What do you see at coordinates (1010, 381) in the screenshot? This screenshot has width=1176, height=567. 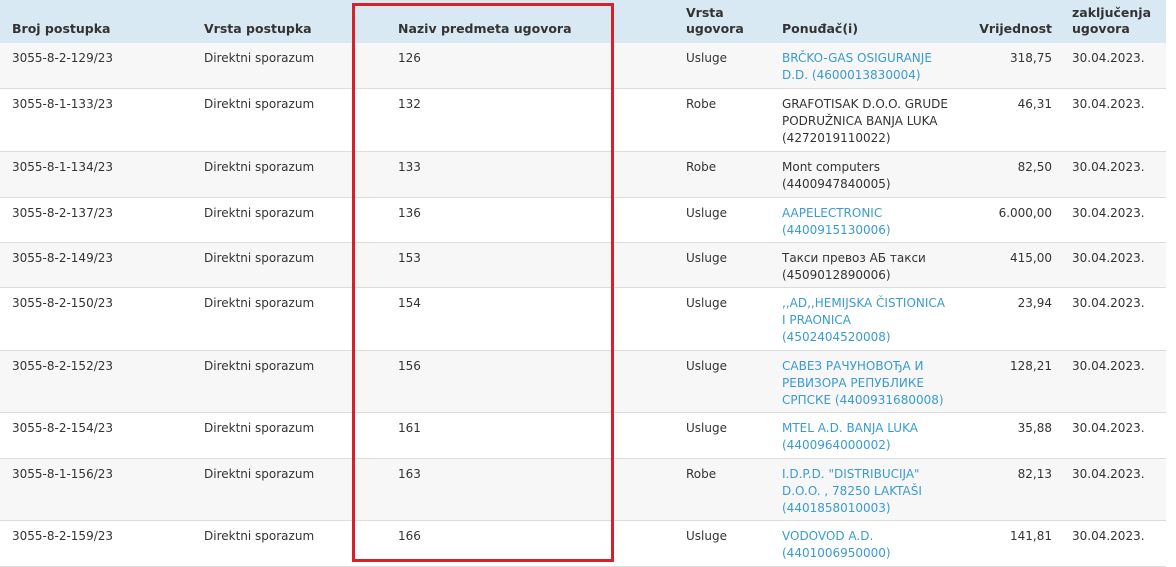 I see `cell-vrijednost: 128,21` at bounding box center [1010, 381].